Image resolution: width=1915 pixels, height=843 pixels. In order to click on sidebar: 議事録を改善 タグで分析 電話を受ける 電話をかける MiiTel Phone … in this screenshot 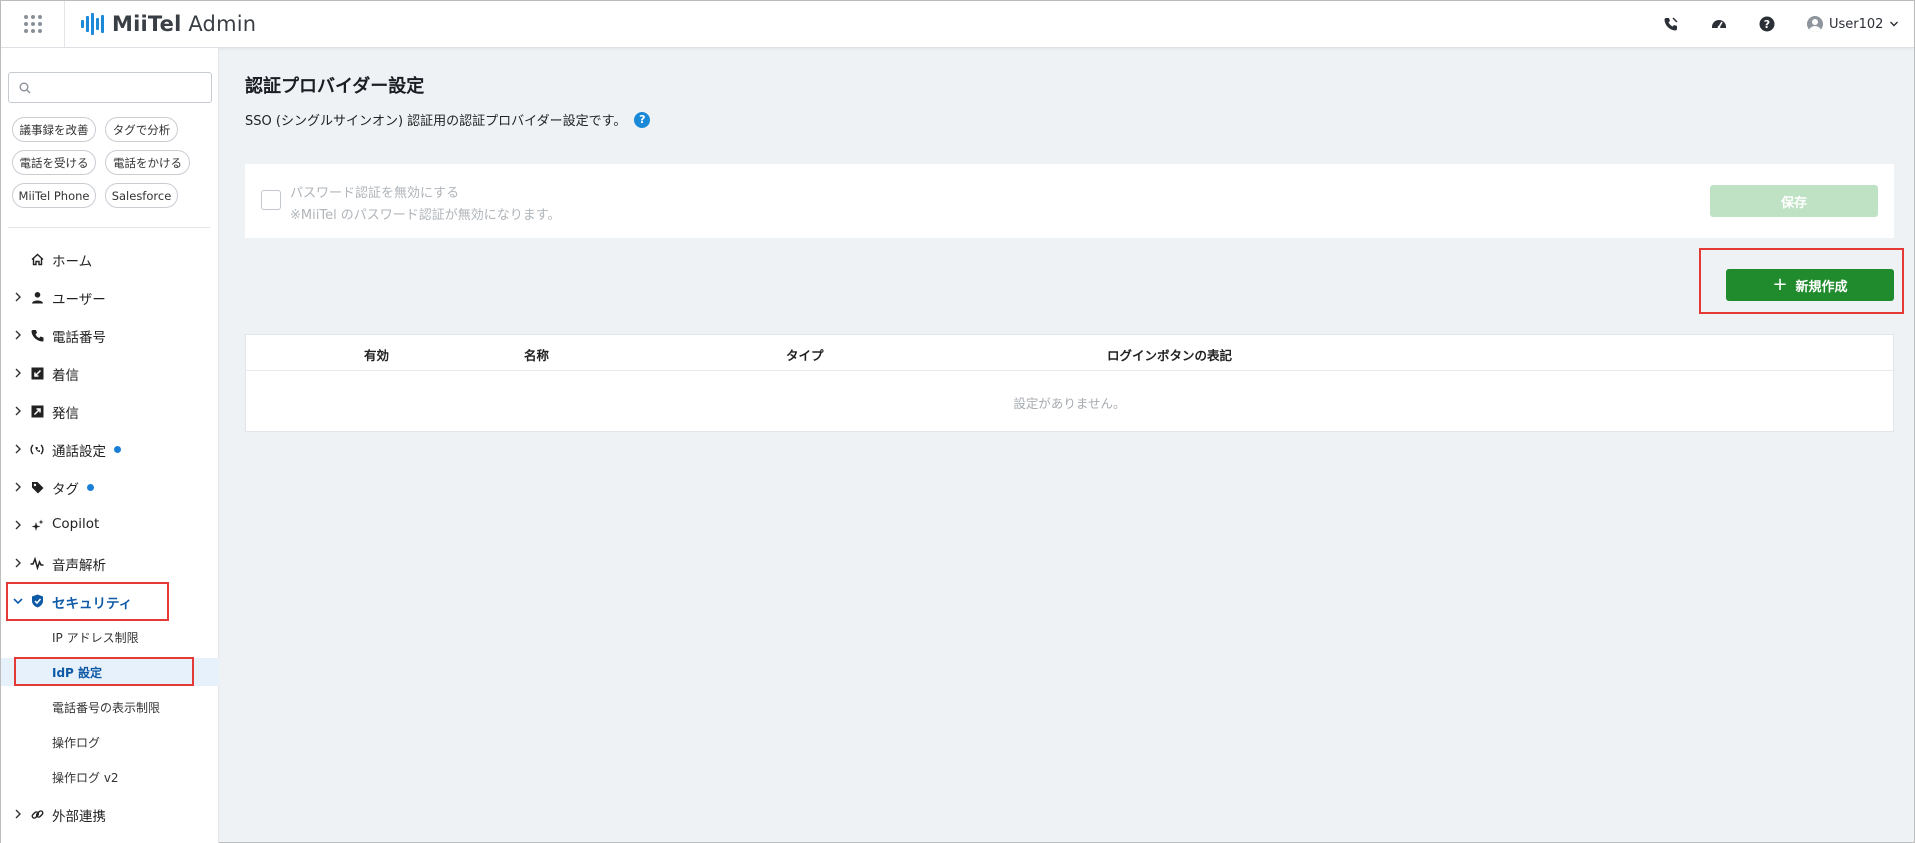, I will do `click(110, 445)`.